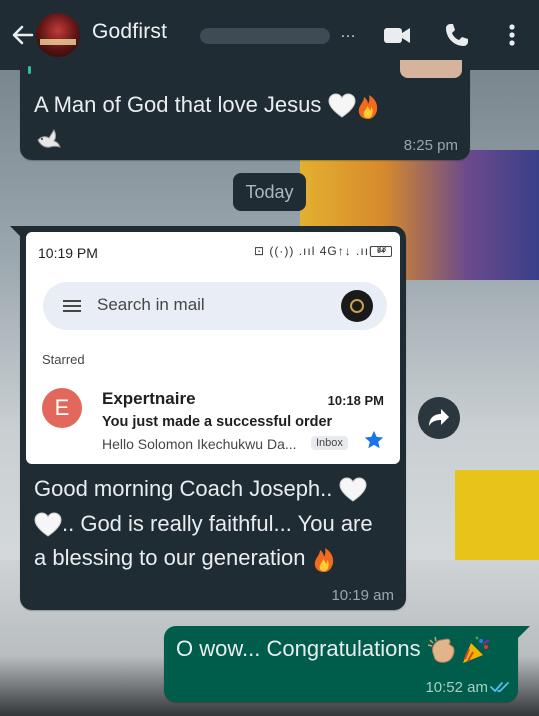  What do you see at coordinates (329, 443) in the screenshot?
I see `mail-label-badge: Inbox` at bounding box center [329, 443].